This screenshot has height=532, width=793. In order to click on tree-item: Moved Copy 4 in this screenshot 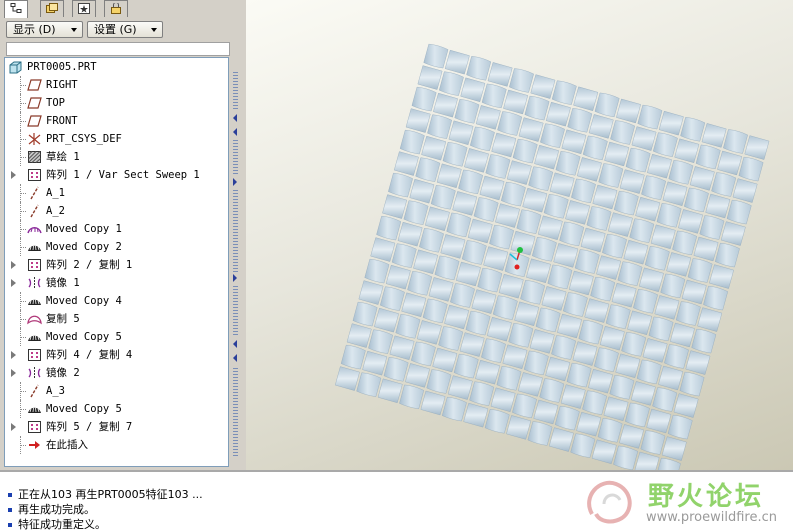, I will do `click(116, 301)`.